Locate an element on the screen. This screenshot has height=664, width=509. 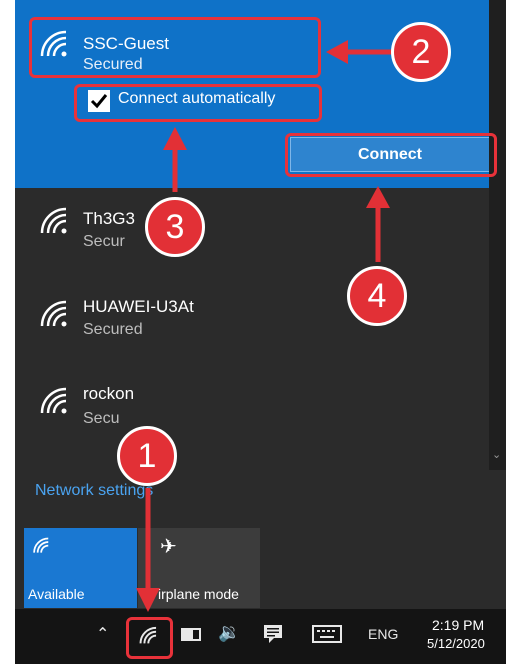
input-language: ENG is located at coordinates (383, 634).